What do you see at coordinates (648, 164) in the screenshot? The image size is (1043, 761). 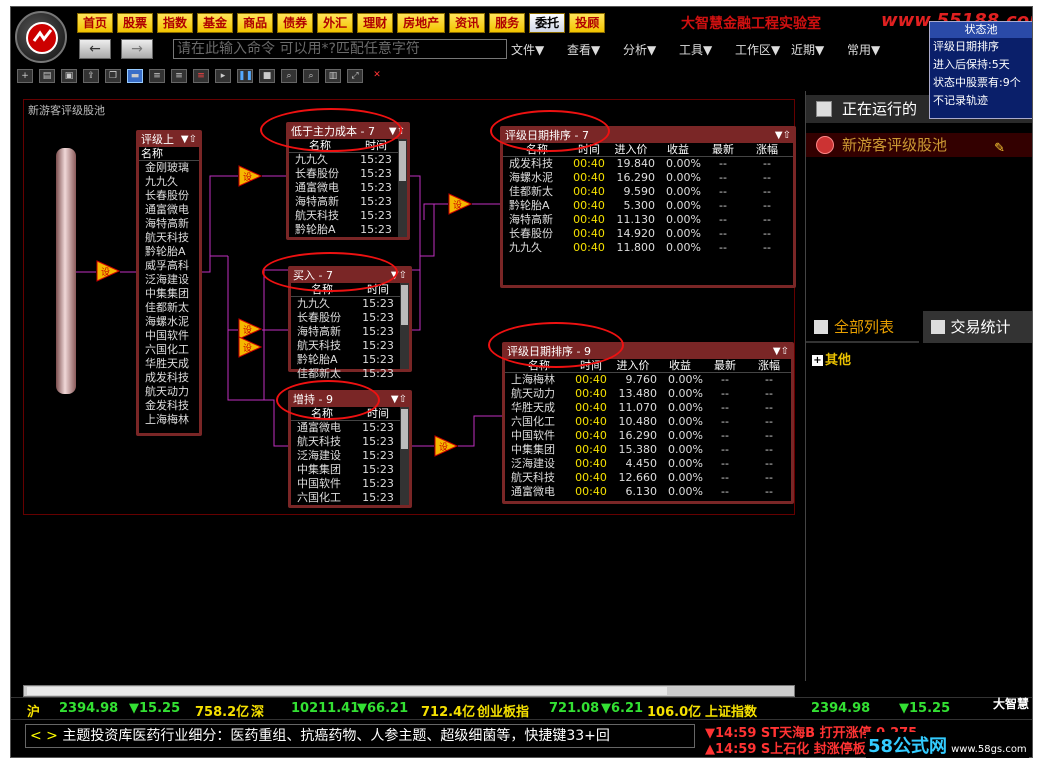 I see `table-row: 成发科技 00:40 19.840 0.00% -- --` at bounding box center [648, 164].